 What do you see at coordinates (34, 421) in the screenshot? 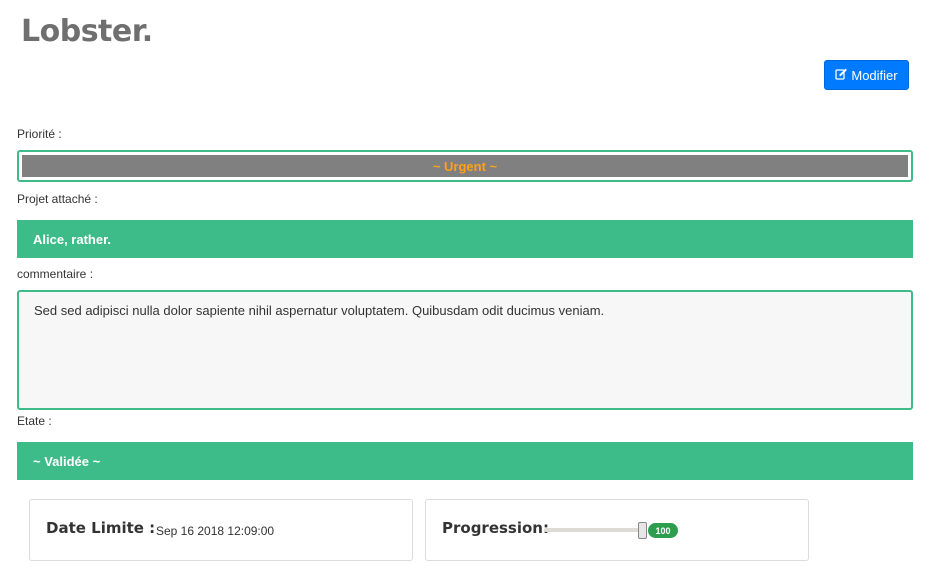
I see `status-label: Etate :` at bounding box center [34, 421].